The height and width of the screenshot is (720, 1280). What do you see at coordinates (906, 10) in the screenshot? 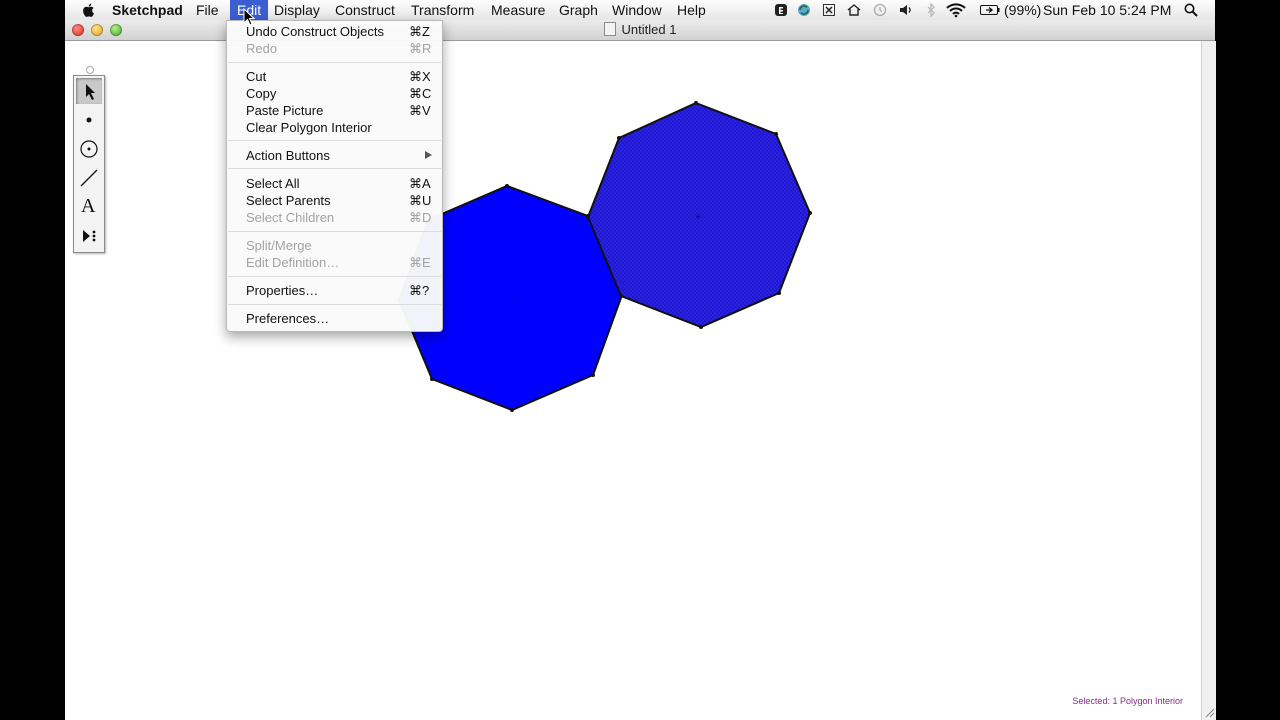
I see `volume-icon` at bounding box center [906, 10].